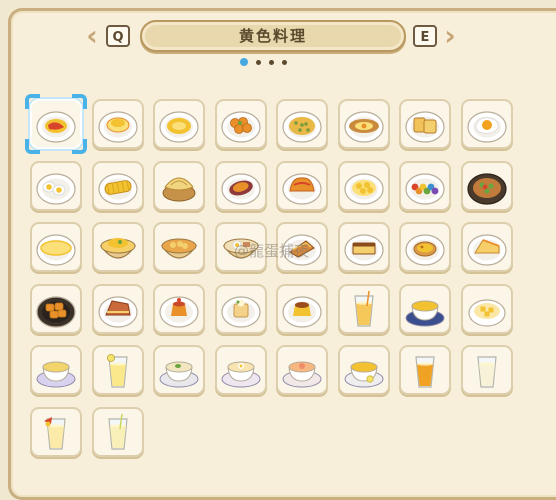 Image resolution: width=556 pixels, height=500 pixels. Describe the element at coordinates (118, 36) in the screenshot. I see `prev-category-key: Q` at that location.